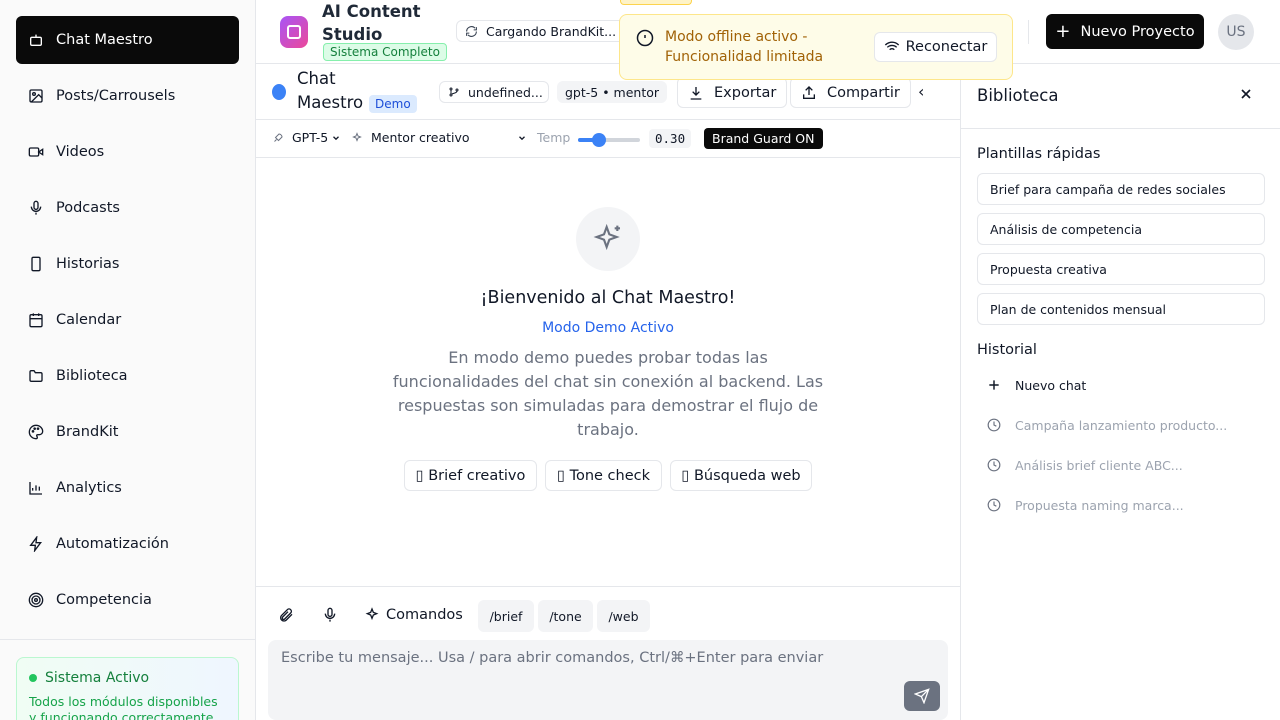  Describe the element at coordinates (127, 152) in the screenshot. I see `sidebar-item-videos: Videos` at that location.